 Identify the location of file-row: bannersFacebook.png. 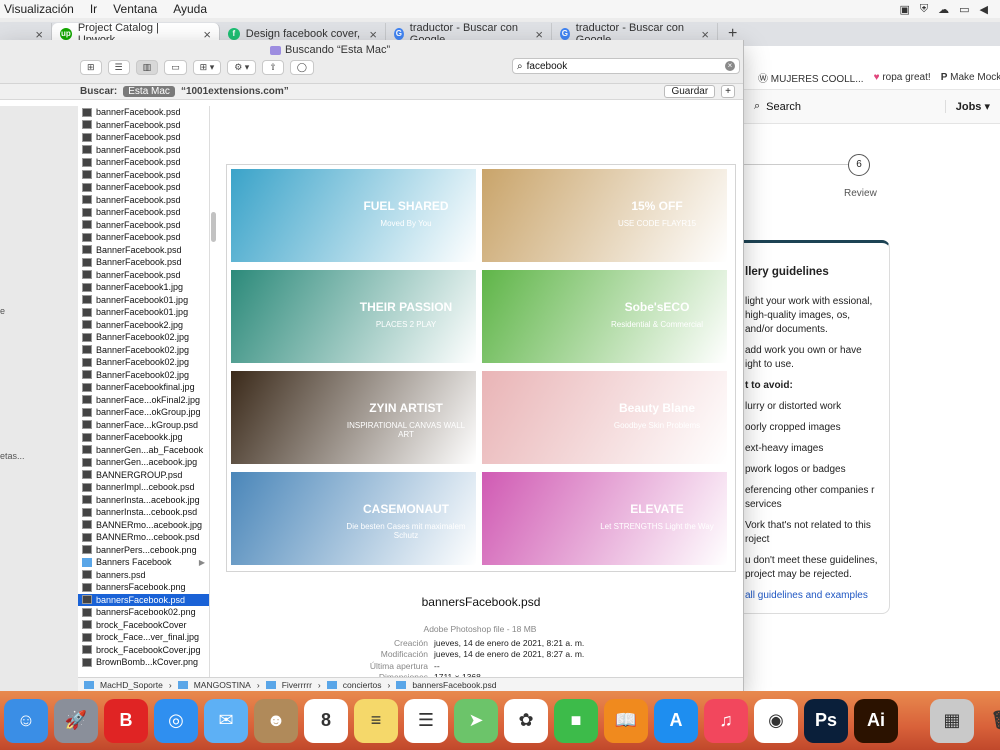
(143, 587).